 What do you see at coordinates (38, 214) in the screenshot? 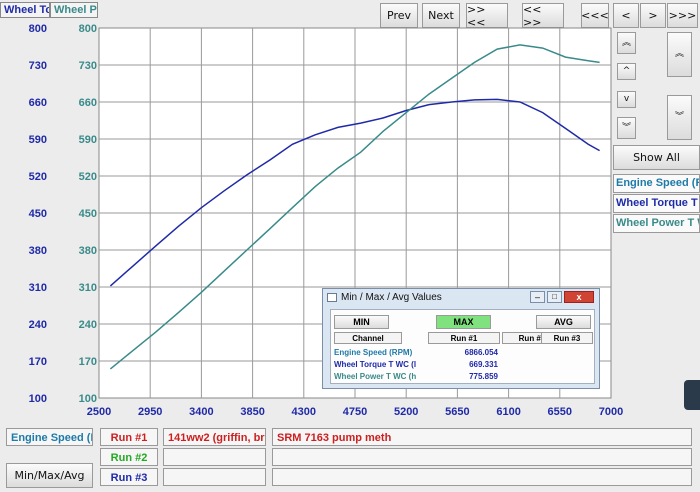
I see `y-tick-label-left: 450` at bounding box center [38, 214].